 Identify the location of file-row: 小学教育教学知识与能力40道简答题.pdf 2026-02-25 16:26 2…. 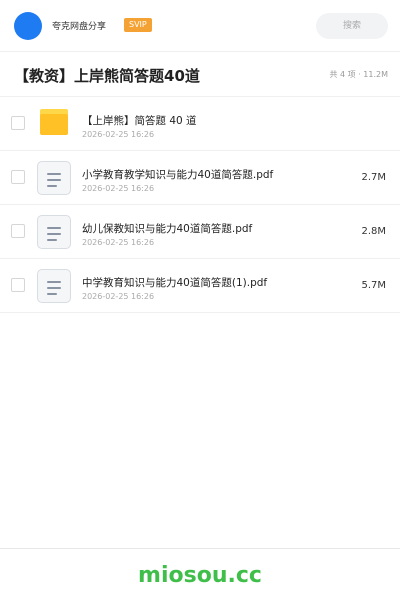
(200, 178).